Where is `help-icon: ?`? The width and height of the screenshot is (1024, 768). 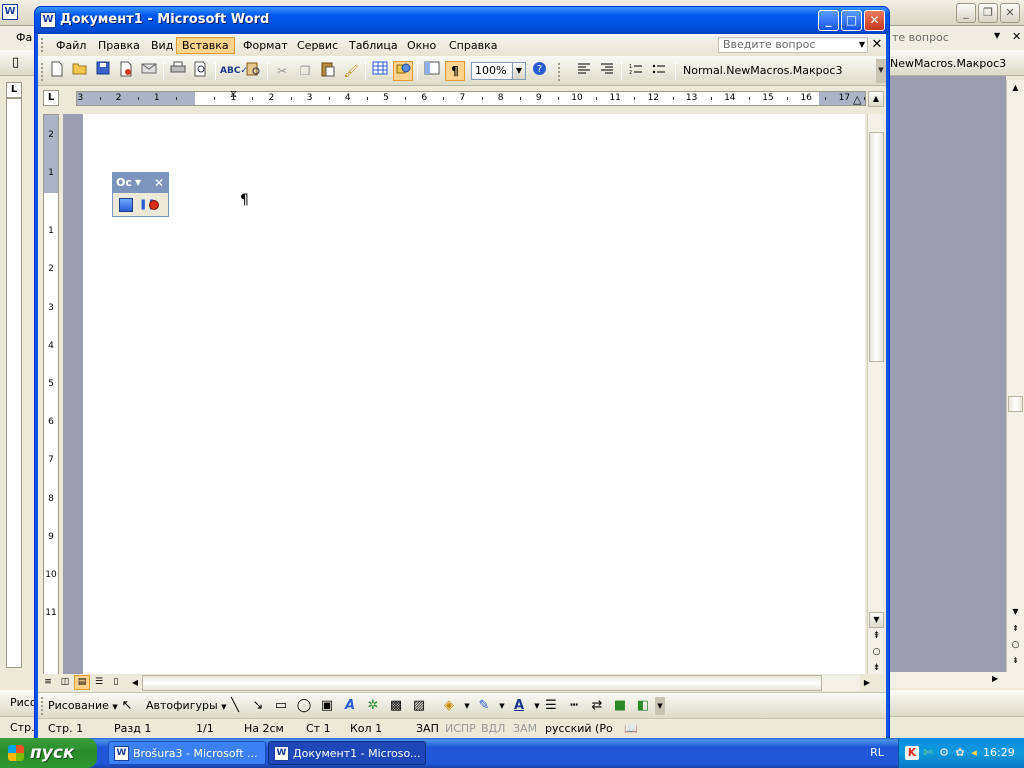
help-icon: ? is located at coordinates (539, 71).